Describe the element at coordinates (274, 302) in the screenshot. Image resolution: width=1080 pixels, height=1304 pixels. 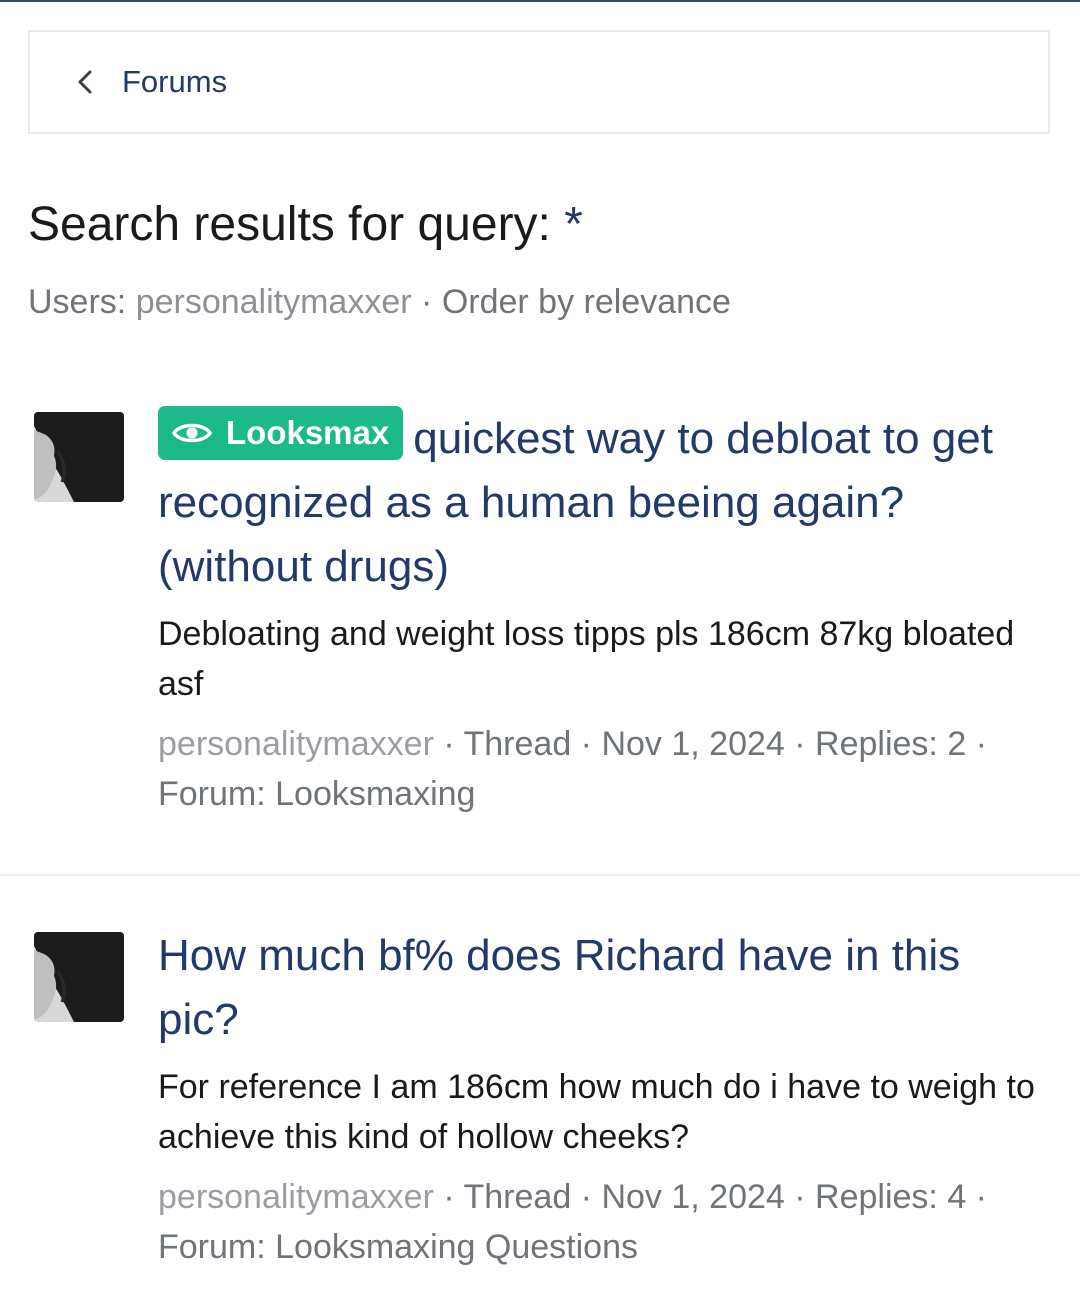
I see `filter-user-link: personalitymaxxer` at that location.